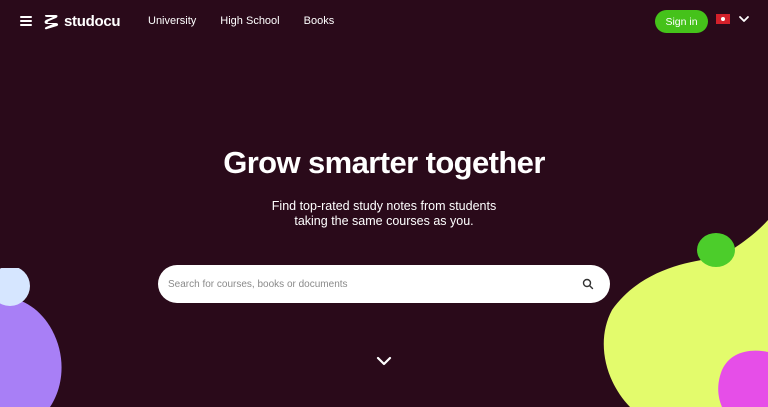  What do you see at coordinates (51, 21) in the screenshot?
I see `studocu-logo-icon` at bounding box center [51, 21].